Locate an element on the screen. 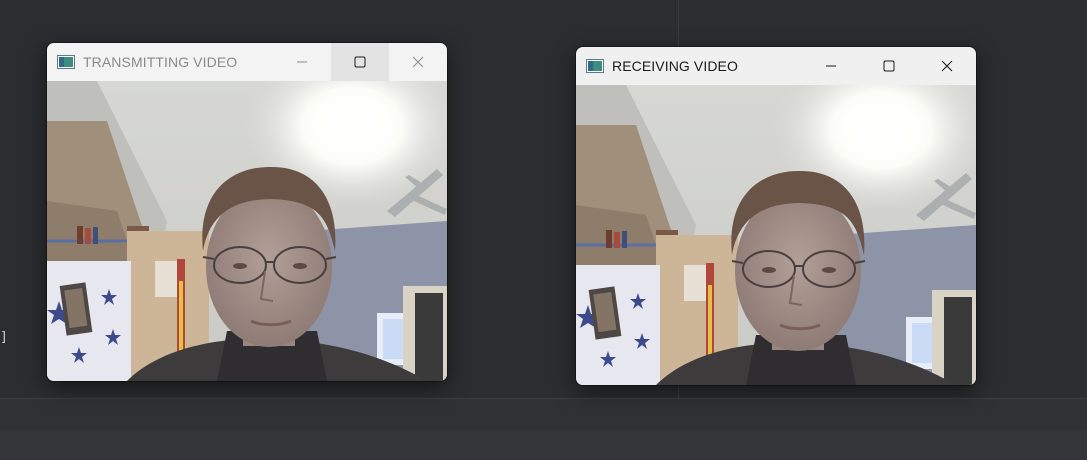 This screenshot has width=1087, height=460. editor-code-fragment: ] is located at coordinates (4, 337).